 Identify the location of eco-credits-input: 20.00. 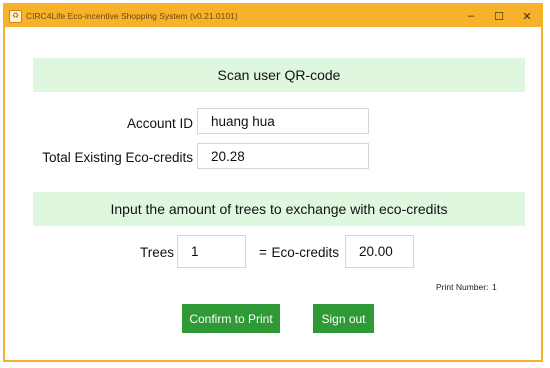
(379, 251).